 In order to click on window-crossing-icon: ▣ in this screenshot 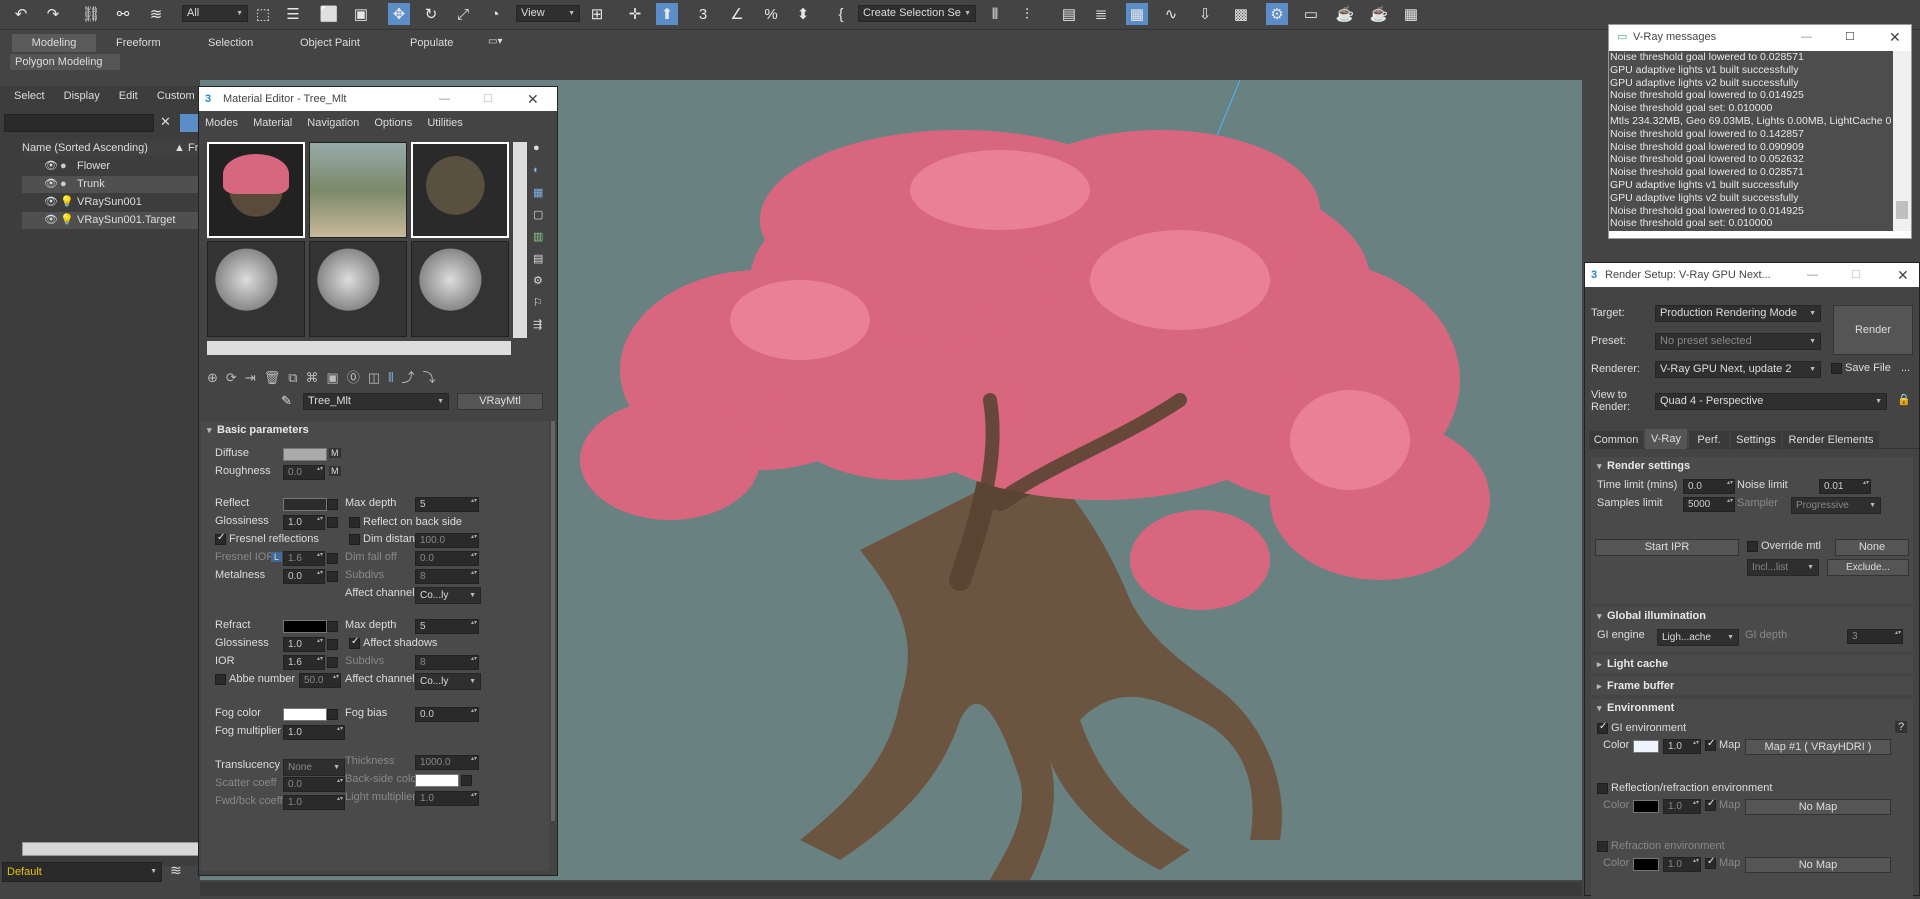, I will do `click(361, 14)`.